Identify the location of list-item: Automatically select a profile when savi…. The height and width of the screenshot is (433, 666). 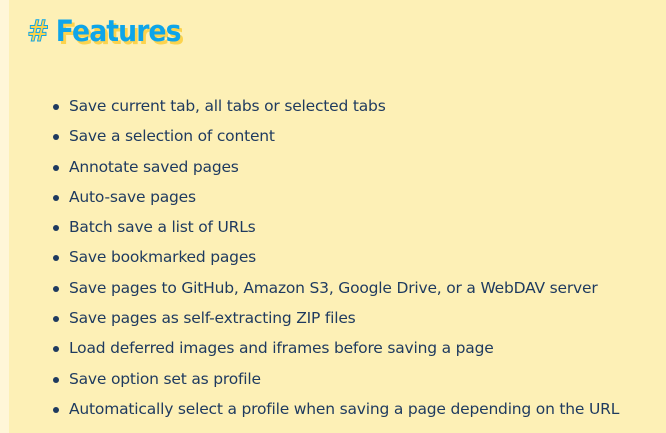
(335, 410).